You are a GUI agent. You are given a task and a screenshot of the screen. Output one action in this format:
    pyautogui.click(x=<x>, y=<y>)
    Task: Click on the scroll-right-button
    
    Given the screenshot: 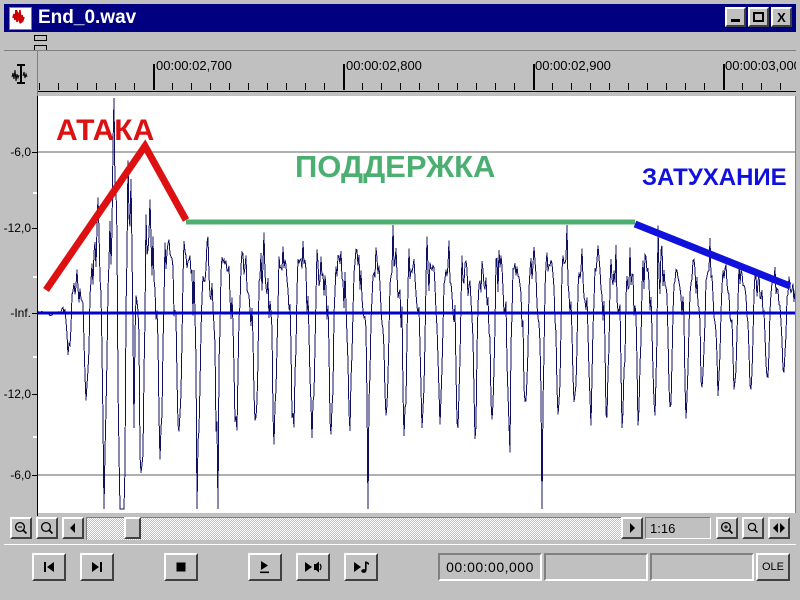 What is the action you would take?
    pyautogui.click(x=632, y=528)
    